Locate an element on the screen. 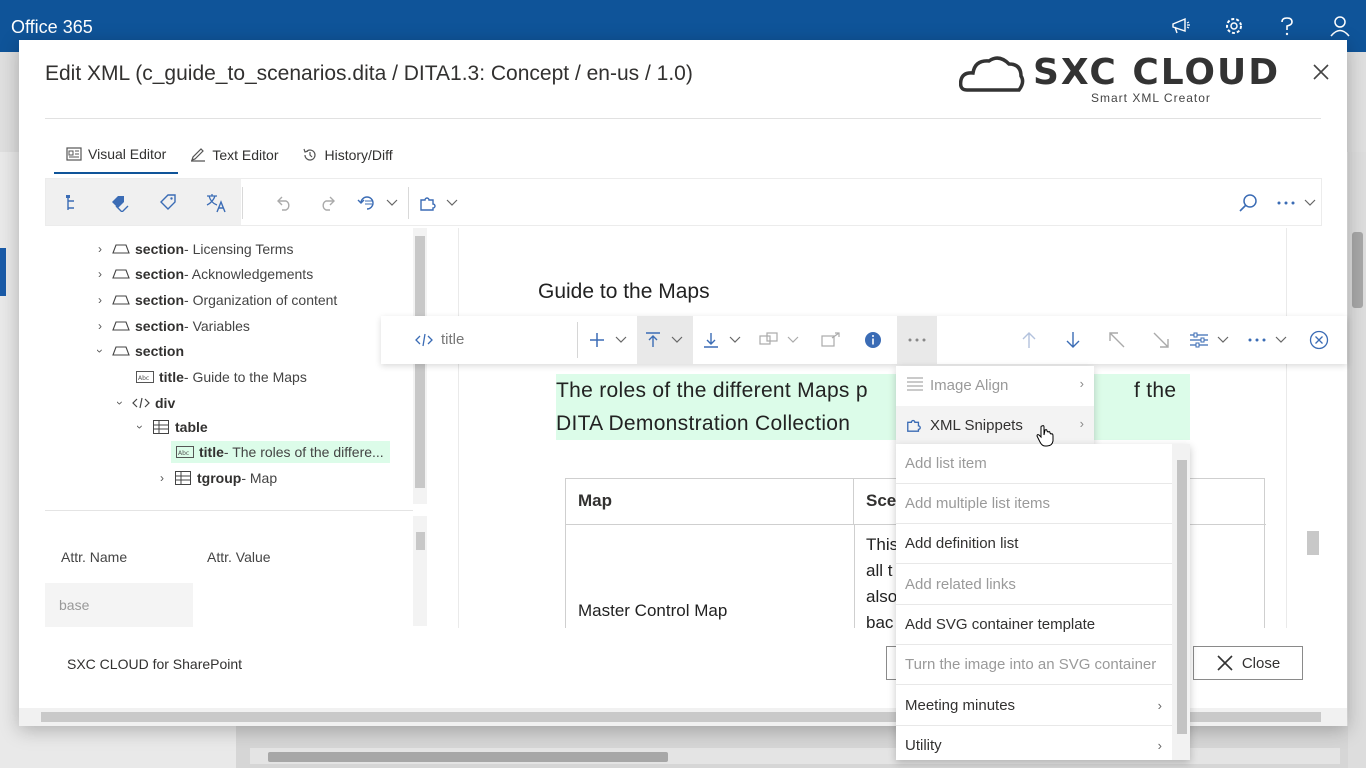 Image resolution: width=1366 pixels, height=768 pixels. redo-icon is located at coordinates (328, 203).